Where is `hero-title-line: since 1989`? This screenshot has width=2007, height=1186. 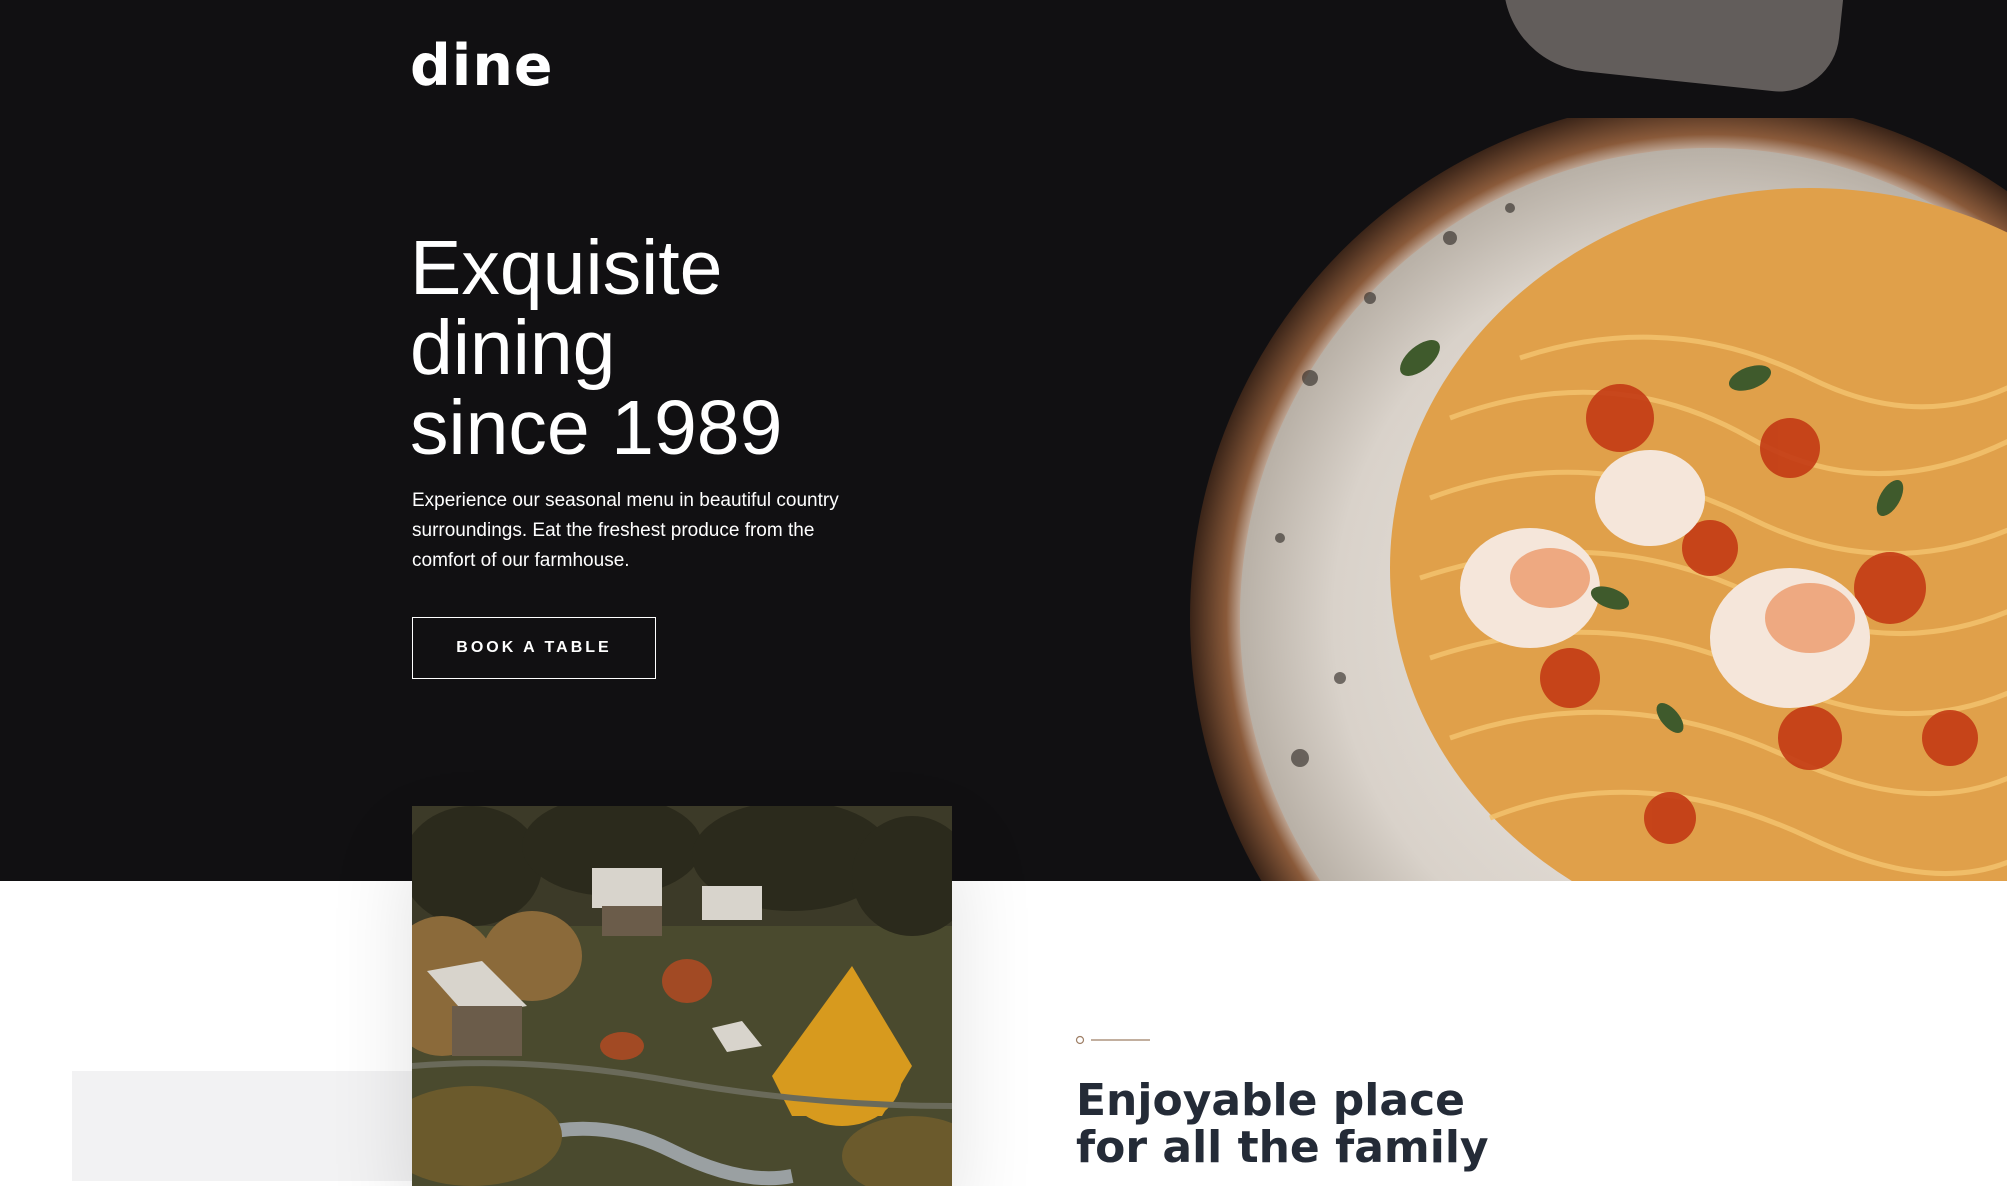 hero-title-line: since 1989 is located at coordinates (596, 428).